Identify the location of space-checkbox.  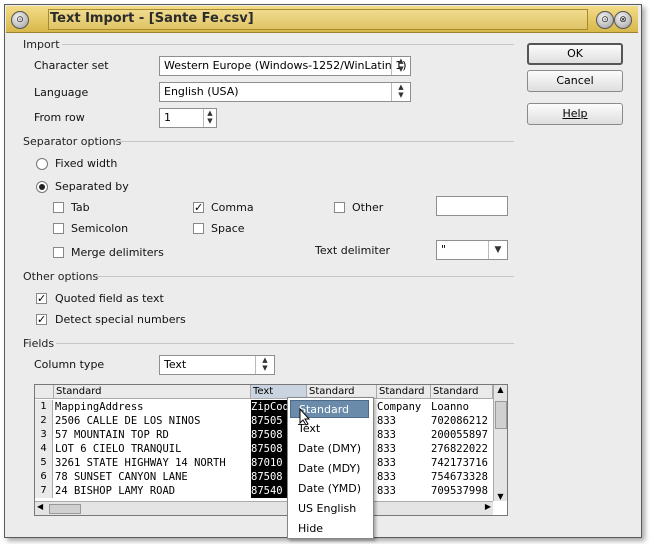
(198, 228).